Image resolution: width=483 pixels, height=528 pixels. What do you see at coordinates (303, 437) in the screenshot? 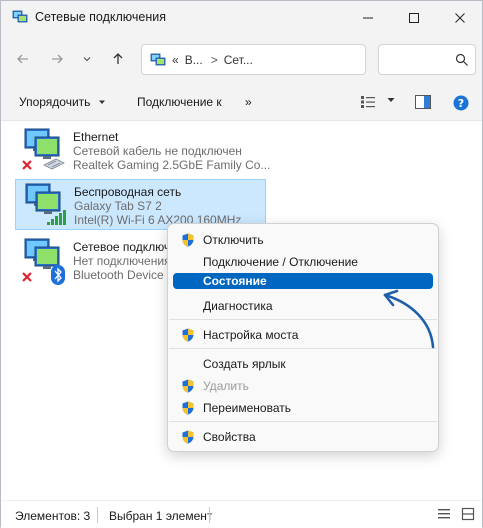
I see `menu-item-properties: Свойства` at bounding box center [303, 437].